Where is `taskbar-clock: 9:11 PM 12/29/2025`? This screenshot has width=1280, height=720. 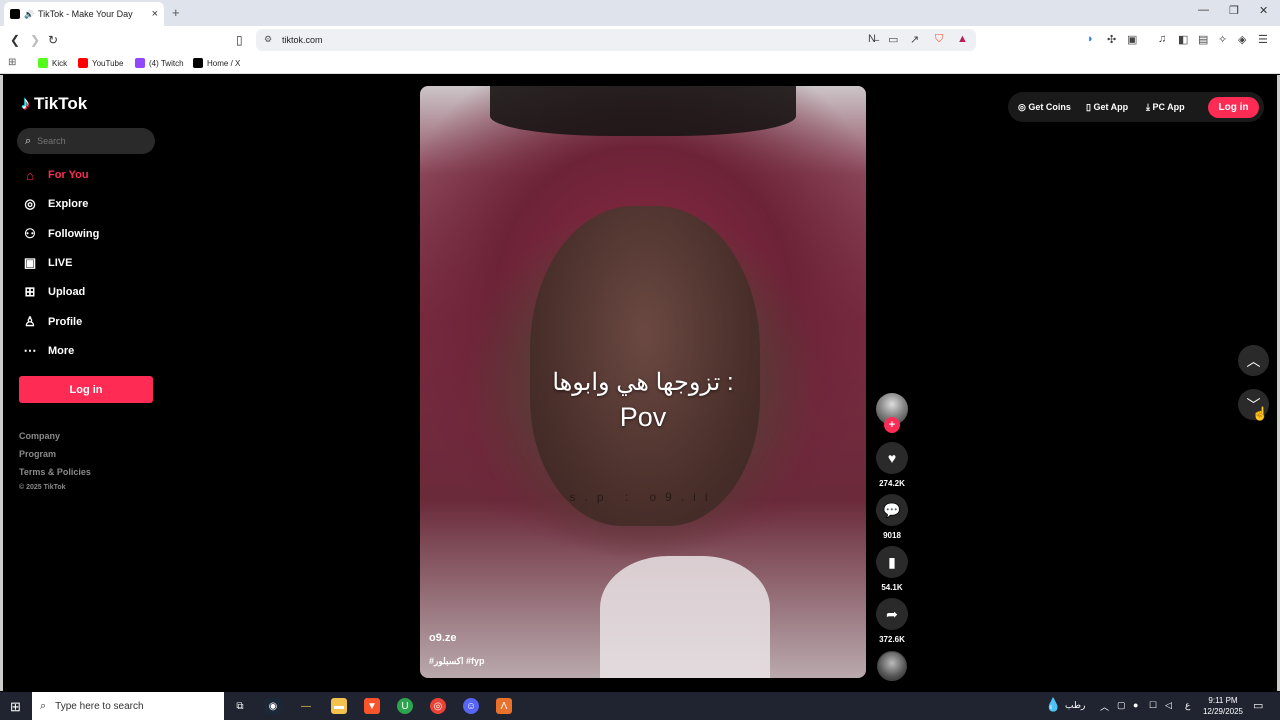
taskbar-clock: 9:11 PM 12/29/2025 is located at coordinates (1223, 706).